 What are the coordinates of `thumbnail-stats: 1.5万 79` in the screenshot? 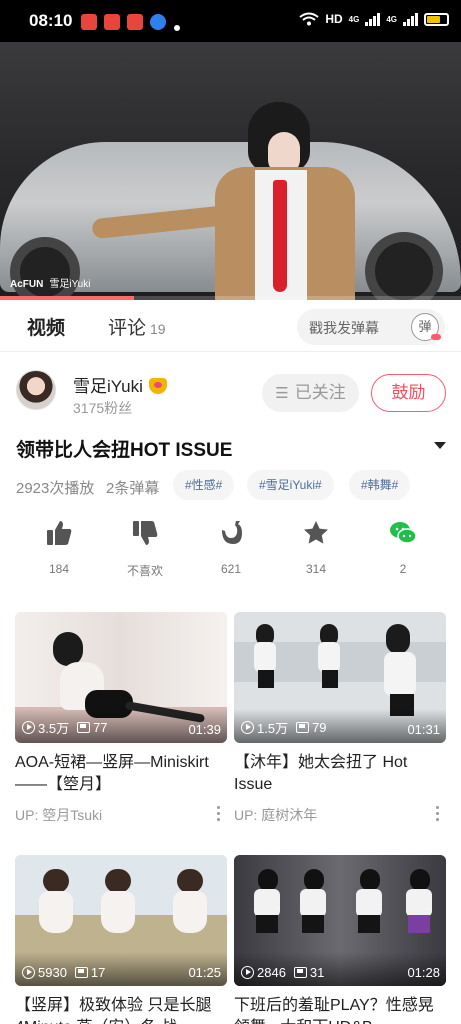 It's located at (284, 727).